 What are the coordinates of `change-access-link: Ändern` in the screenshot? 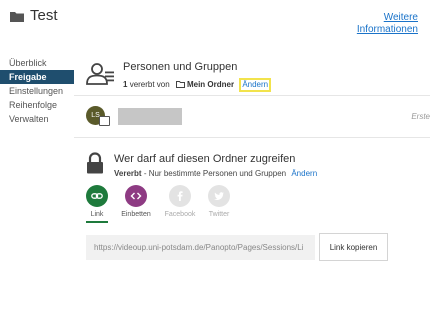 It's located at (304, 173).